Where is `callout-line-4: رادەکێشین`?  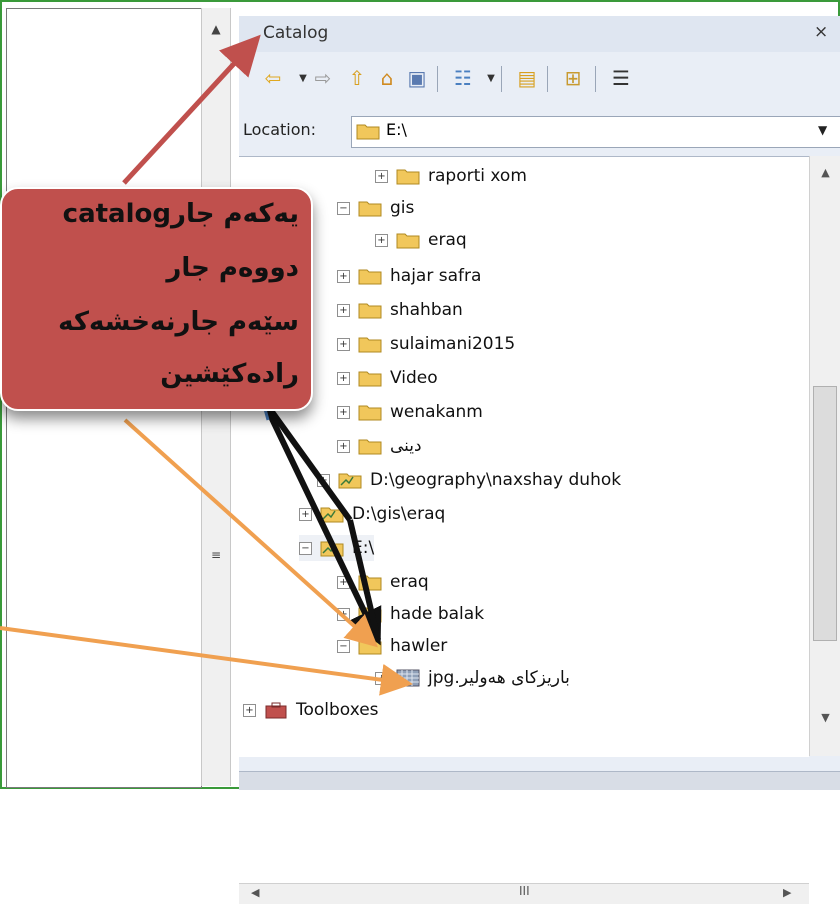 callout-line-4: رادەکێشین is located at coordinates (229, 374).